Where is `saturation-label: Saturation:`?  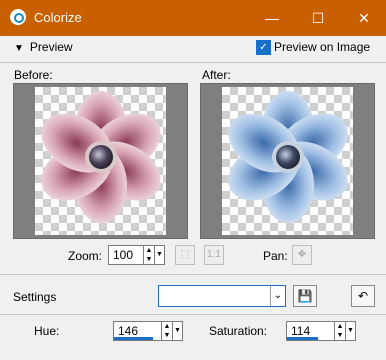 saturation-label: Saturation: is located at coordinates (238, 331).